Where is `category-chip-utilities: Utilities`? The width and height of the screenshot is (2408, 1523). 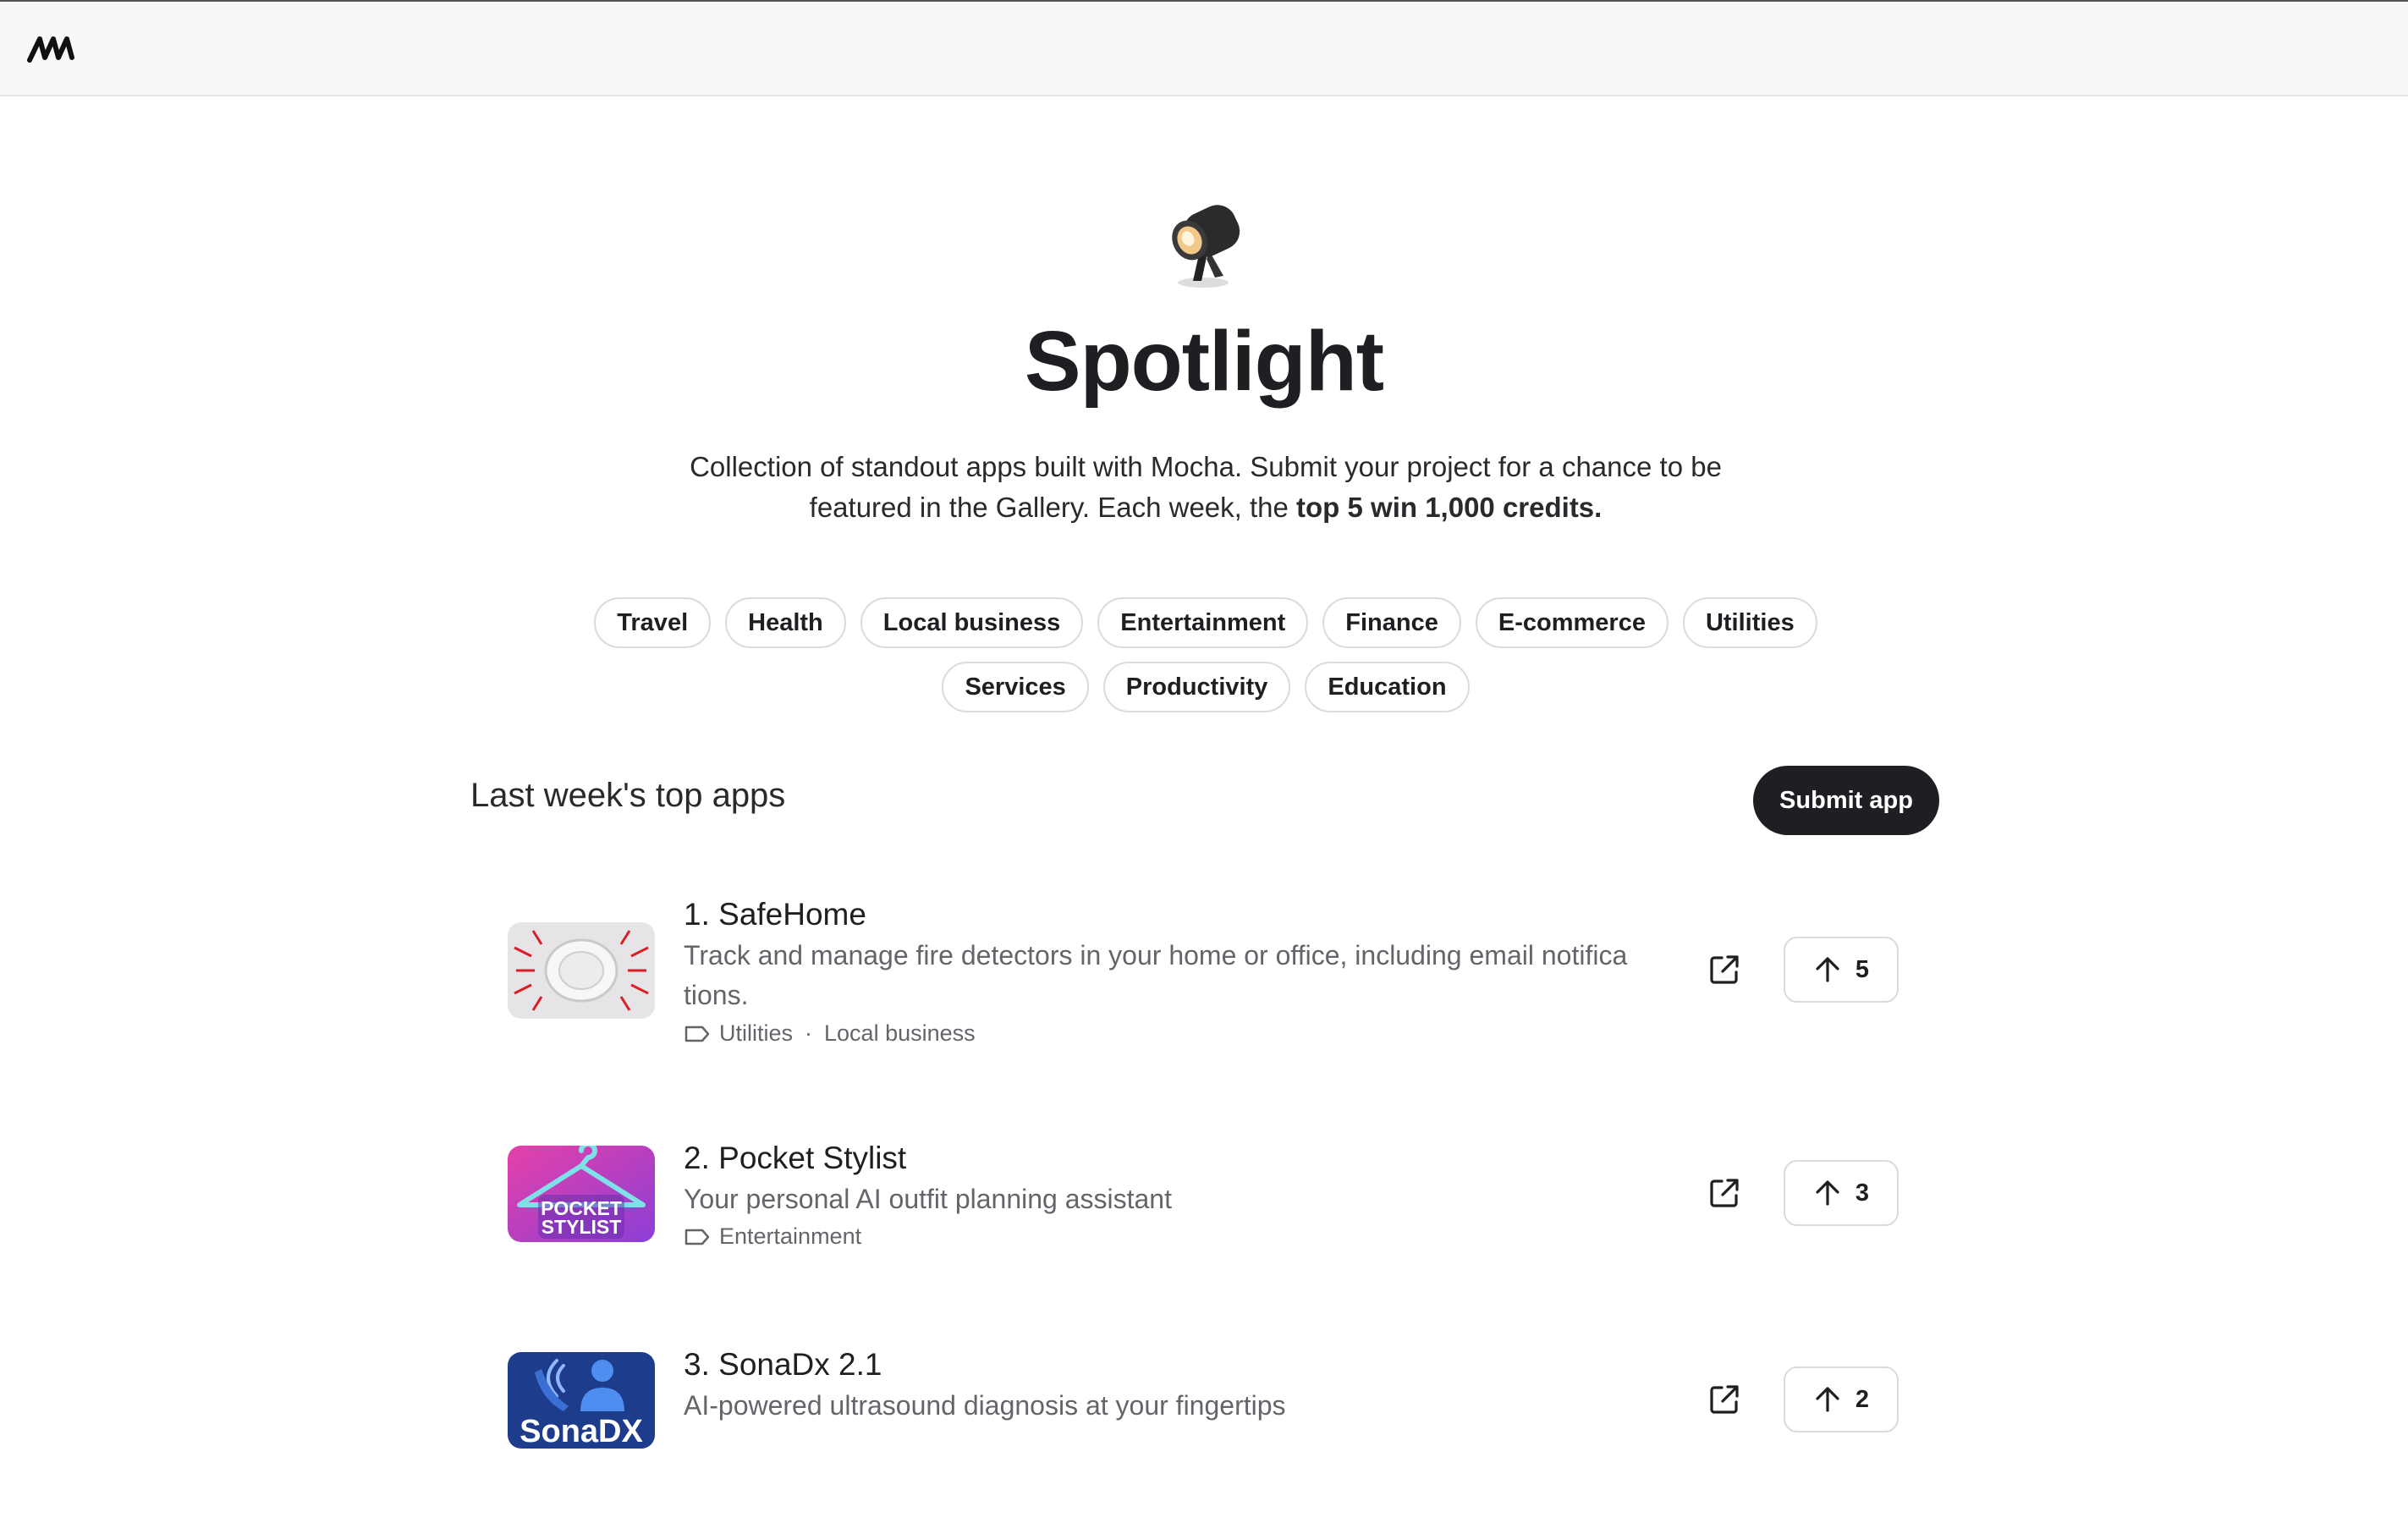 category-chip-utilities: Utilities is located at coordinates (1749, 622).